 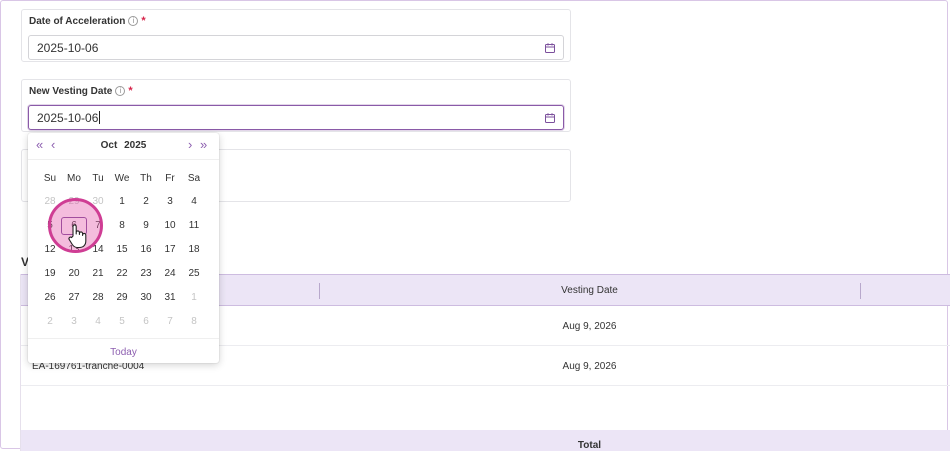 What do you see at coordinates (860, 291) in the screenshot?
I see `column-divider` at bounding box center [860, 291].